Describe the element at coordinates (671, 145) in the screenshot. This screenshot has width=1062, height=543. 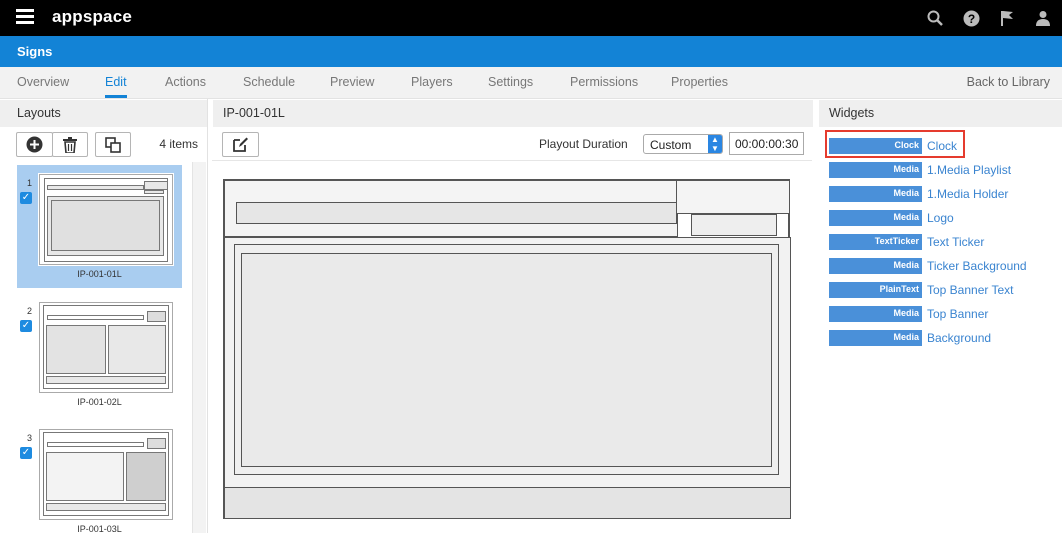
I see `playout-mode-value: Custom` at that location.